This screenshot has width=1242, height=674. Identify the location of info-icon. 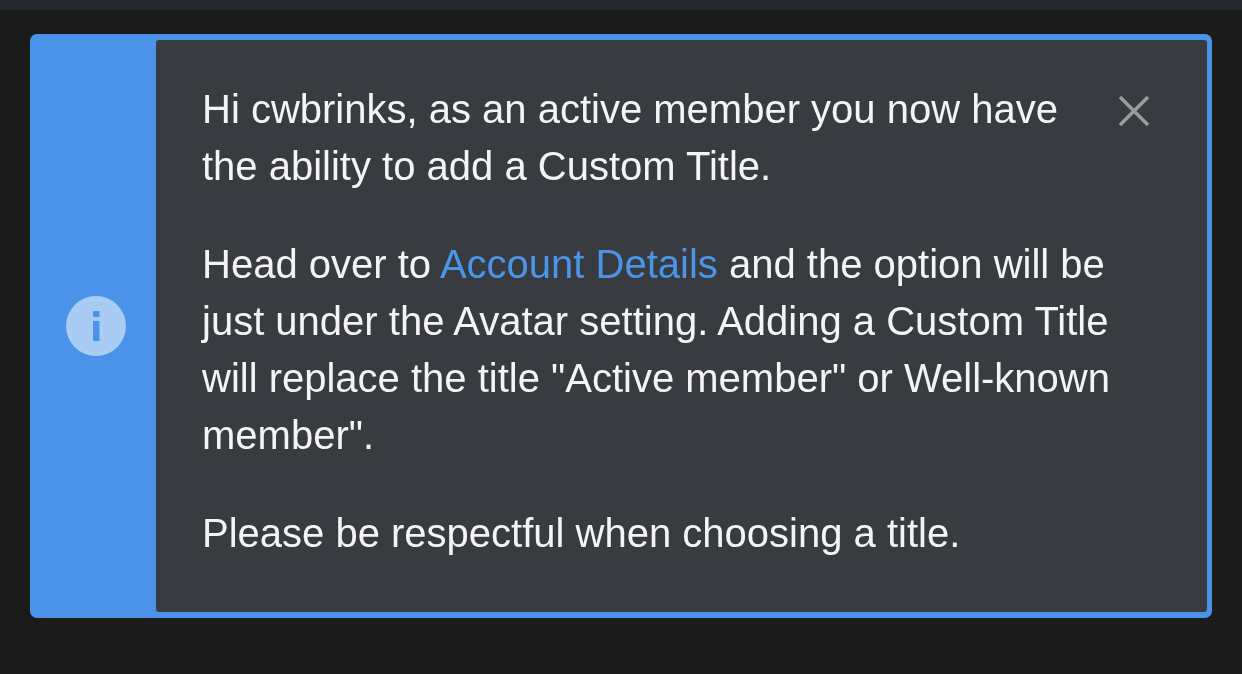
(96, 326).